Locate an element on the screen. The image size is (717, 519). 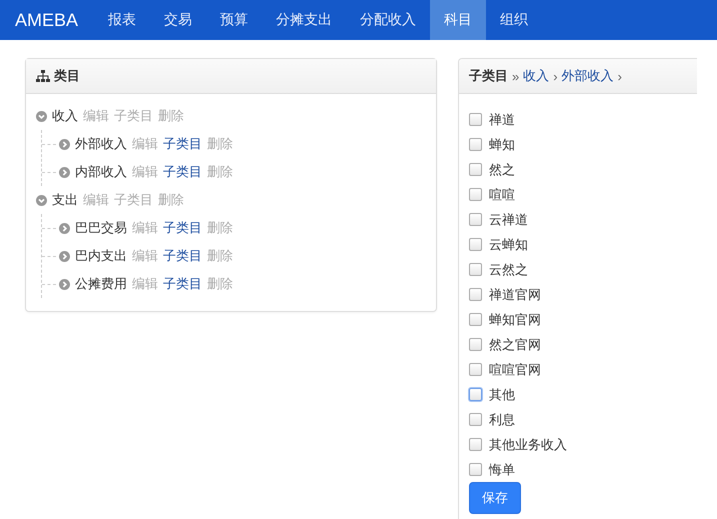
nav-tab: 分配收入 is located at coordinates (388, 20).